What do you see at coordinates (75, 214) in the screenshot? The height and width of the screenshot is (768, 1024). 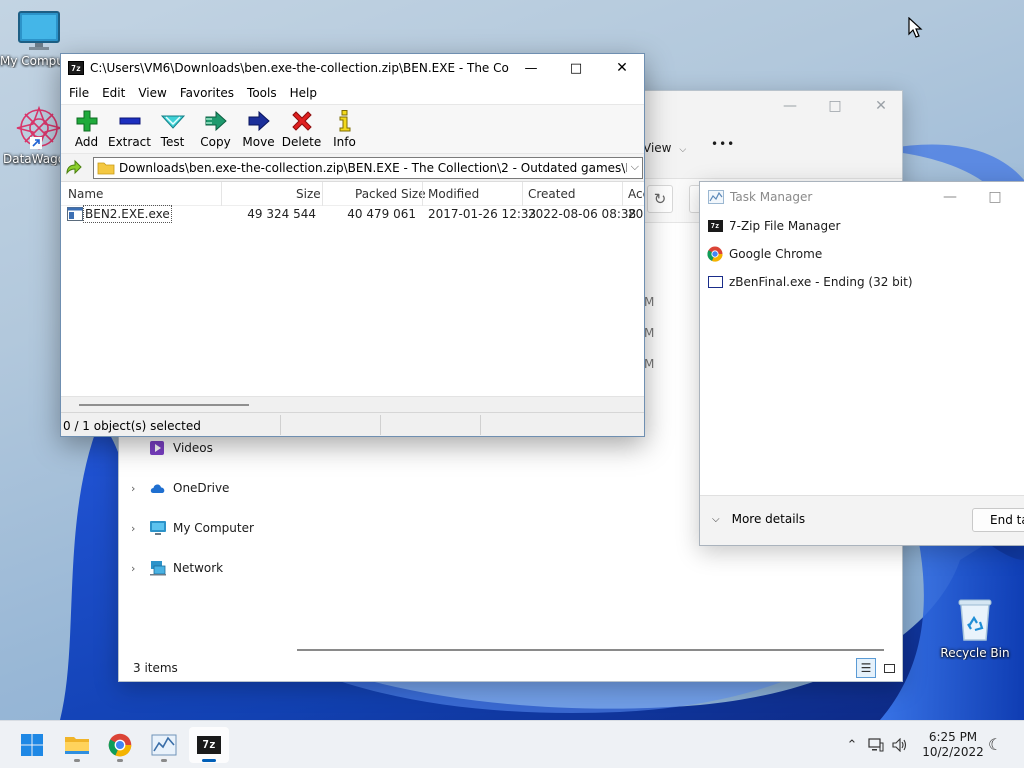 I see `exe-file-icon` at bounding box center [75, 214].